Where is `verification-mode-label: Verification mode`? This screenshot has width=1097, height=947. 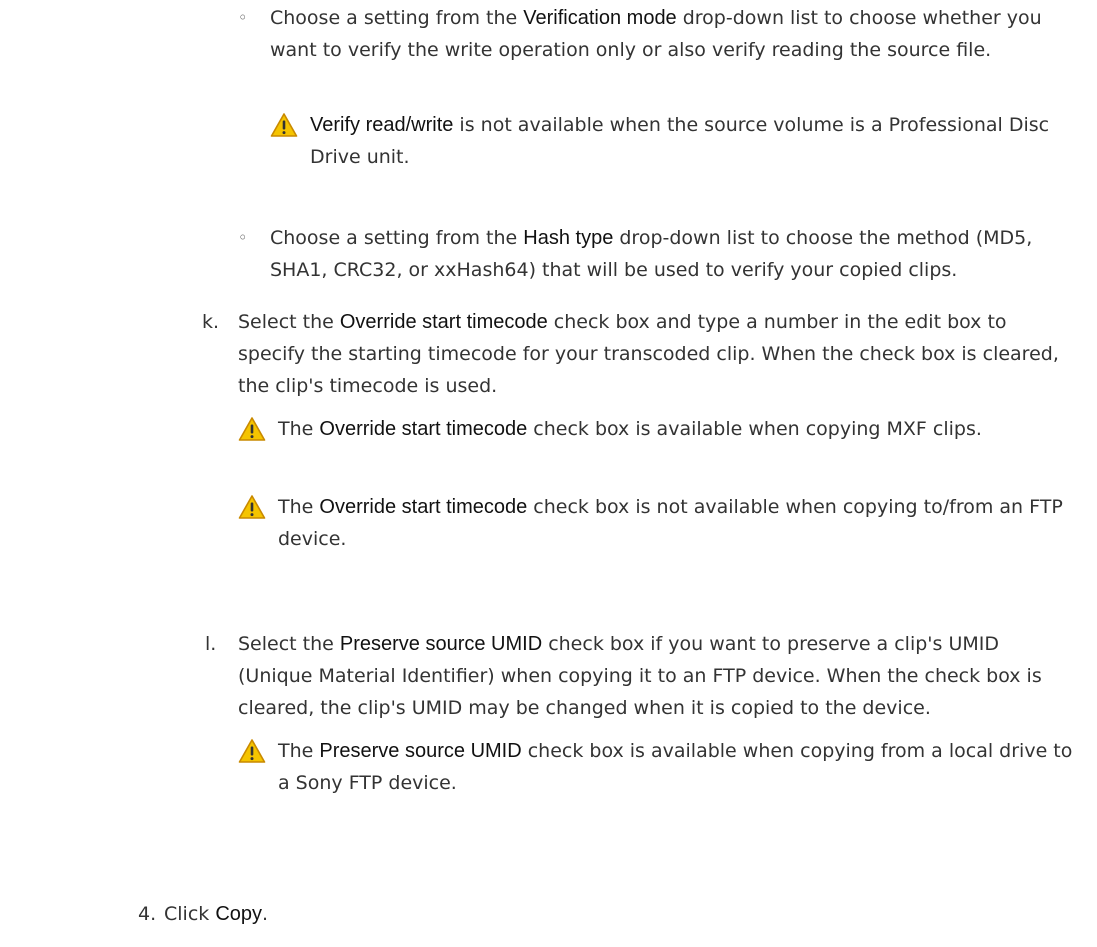 verification-mode-label: Verification mode is located at coordinates (600, 18).